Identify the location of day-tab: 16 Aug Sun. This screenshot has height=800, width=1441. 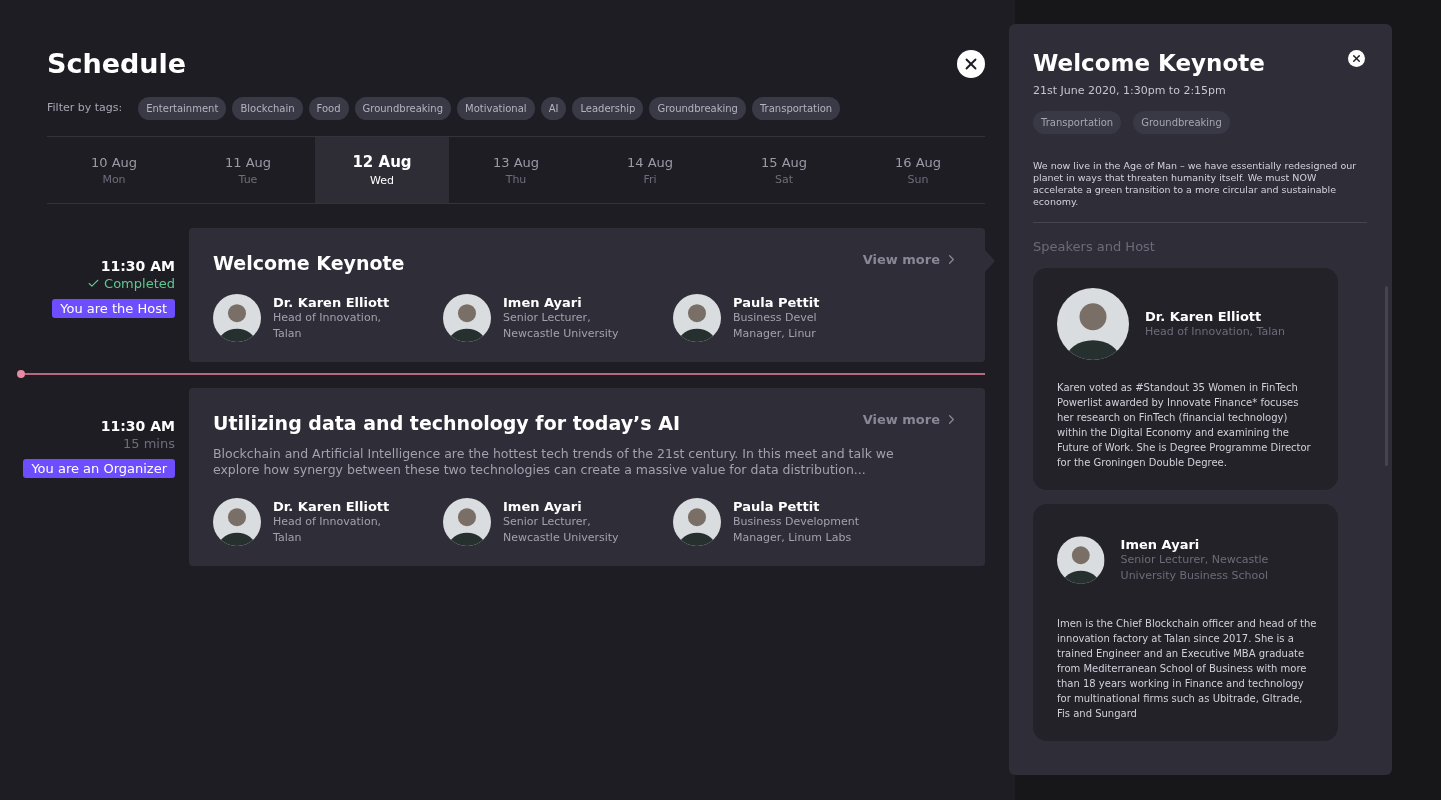
(918, 170).